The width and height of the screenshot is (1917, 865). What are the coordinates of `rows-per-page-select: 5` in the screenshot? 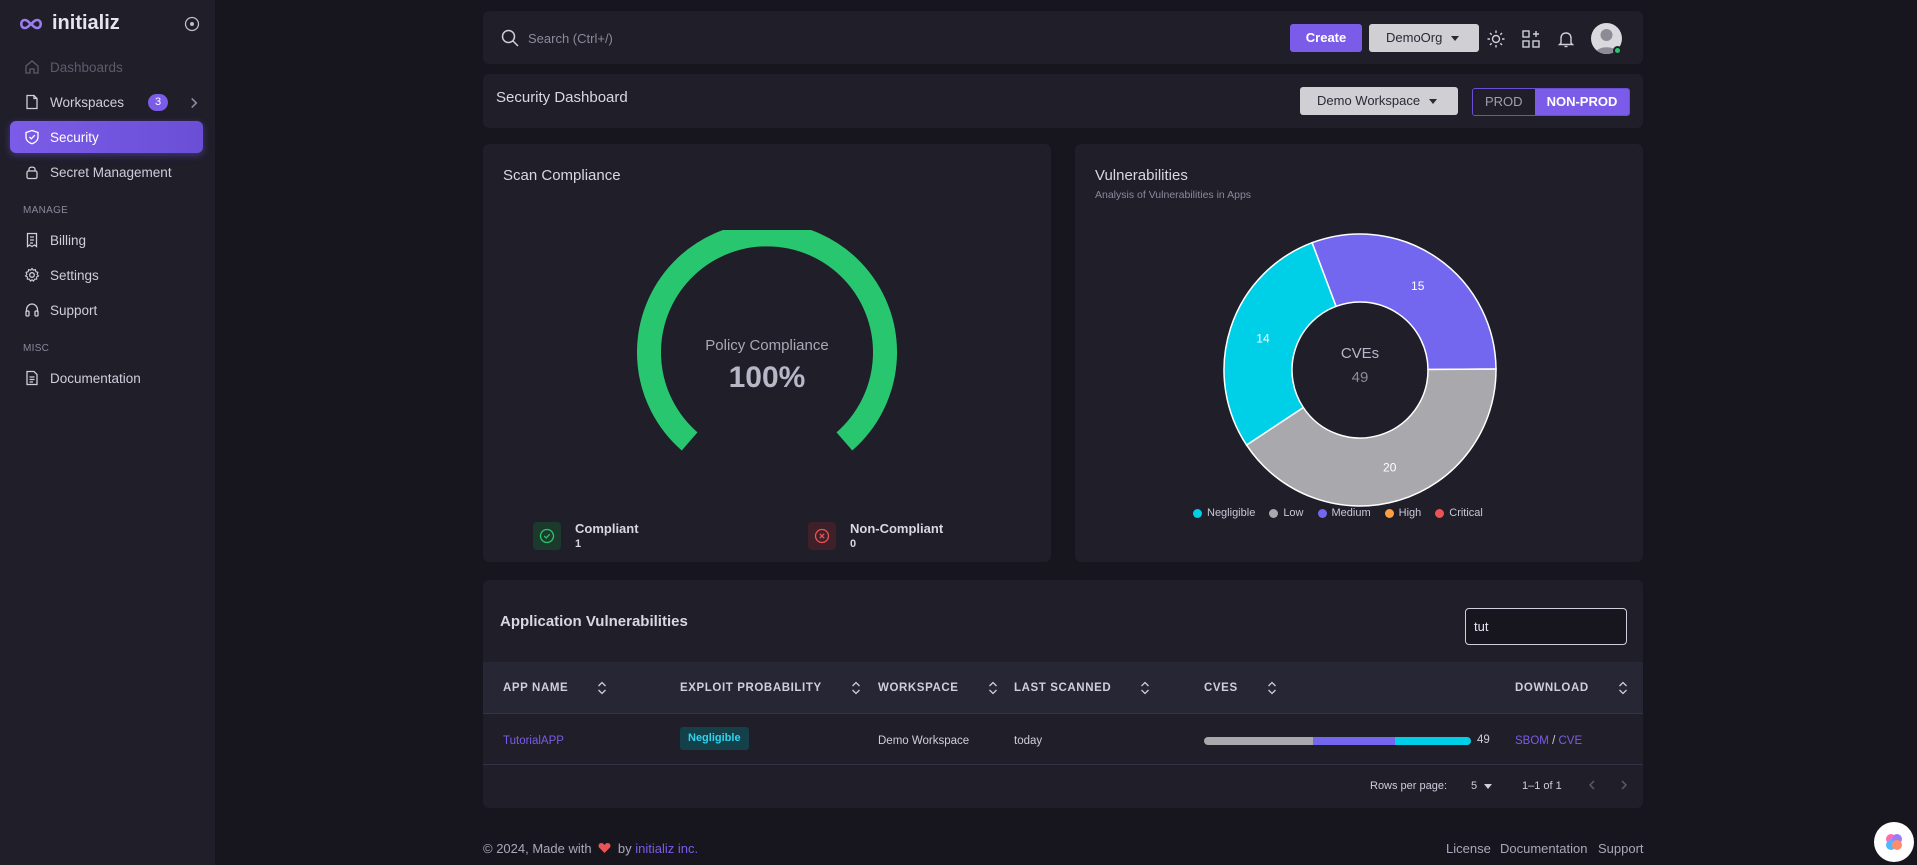 It's located at (1482, 786).